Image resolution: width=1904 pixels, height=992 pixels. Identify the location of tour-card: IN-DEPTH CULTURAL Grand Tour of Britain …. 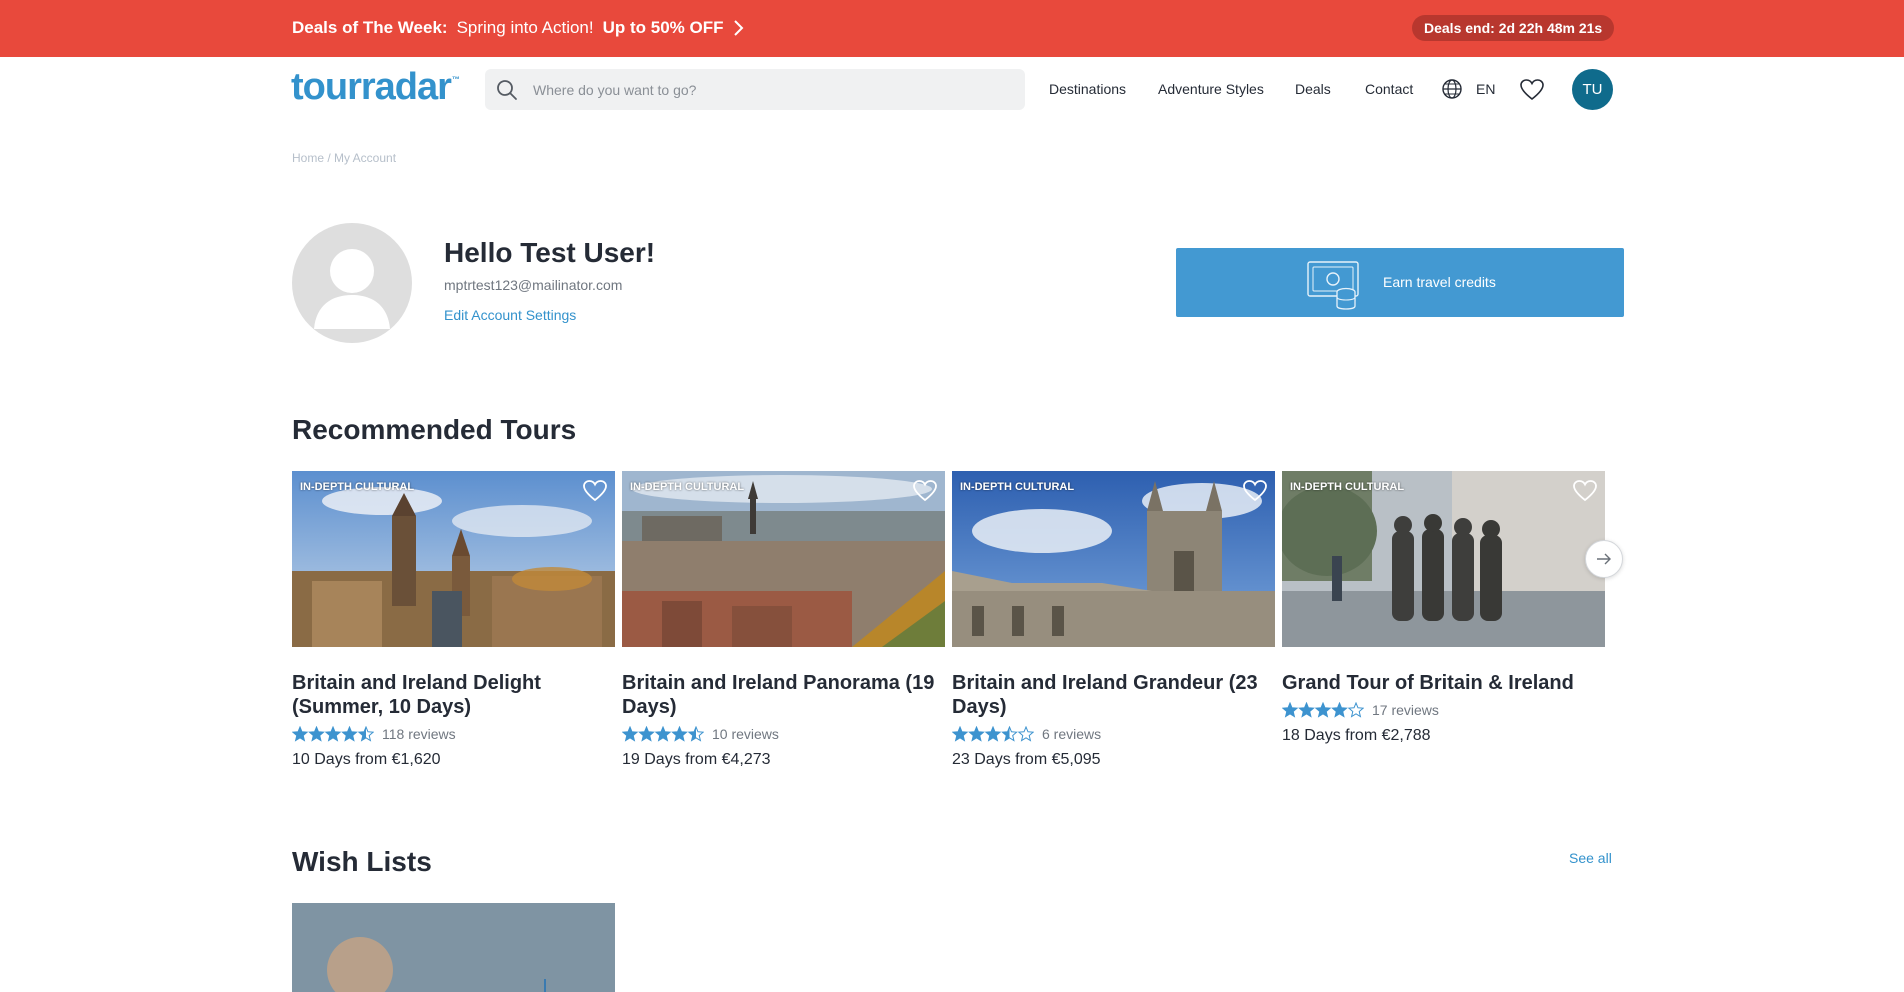
(1443, 608).